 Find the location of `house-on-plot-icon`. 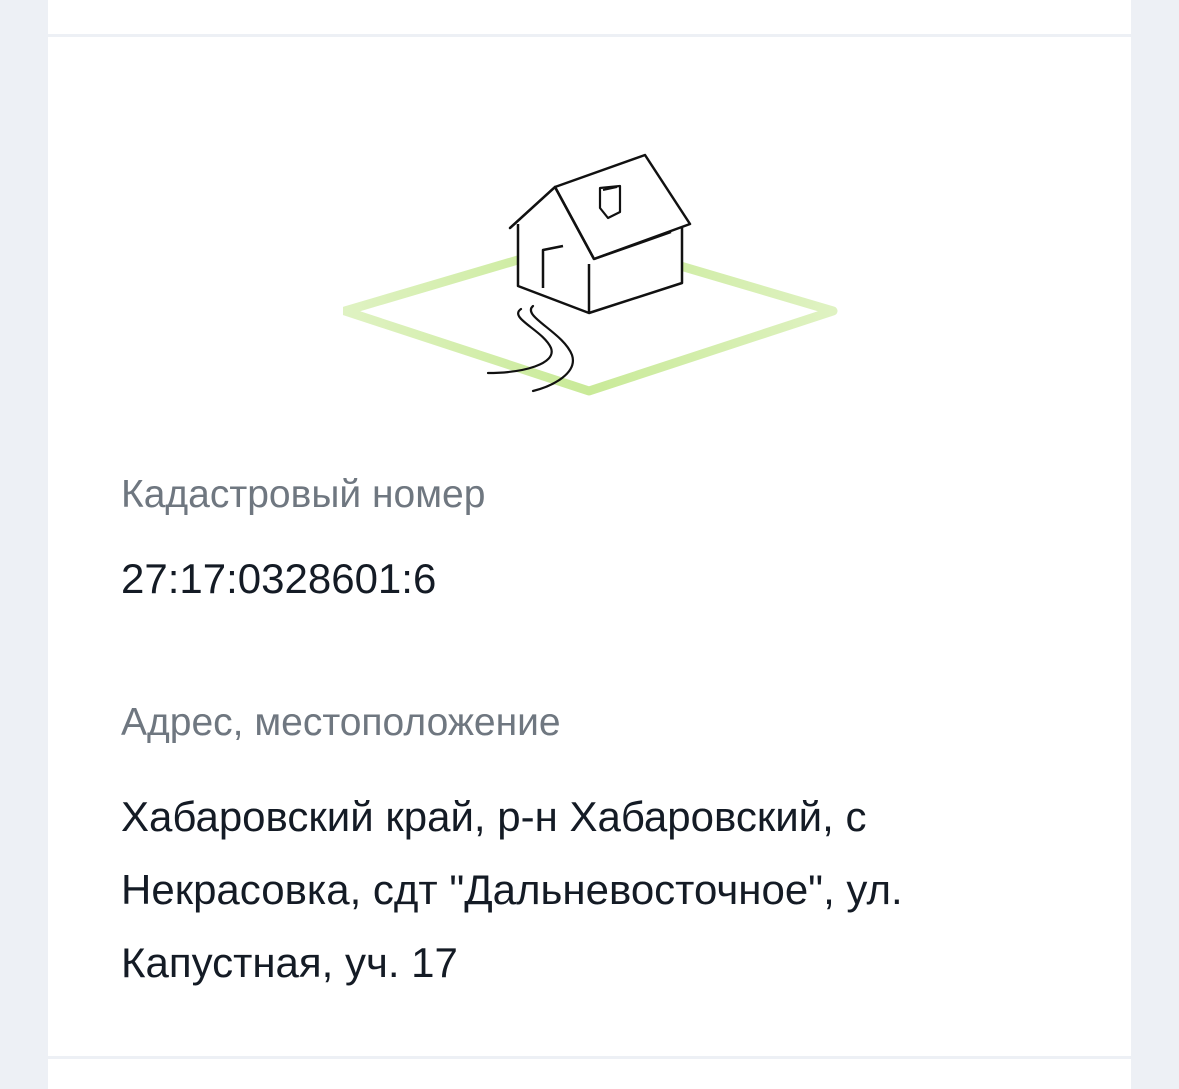

house-on-plot-icon is located at coordinates (590, 274).